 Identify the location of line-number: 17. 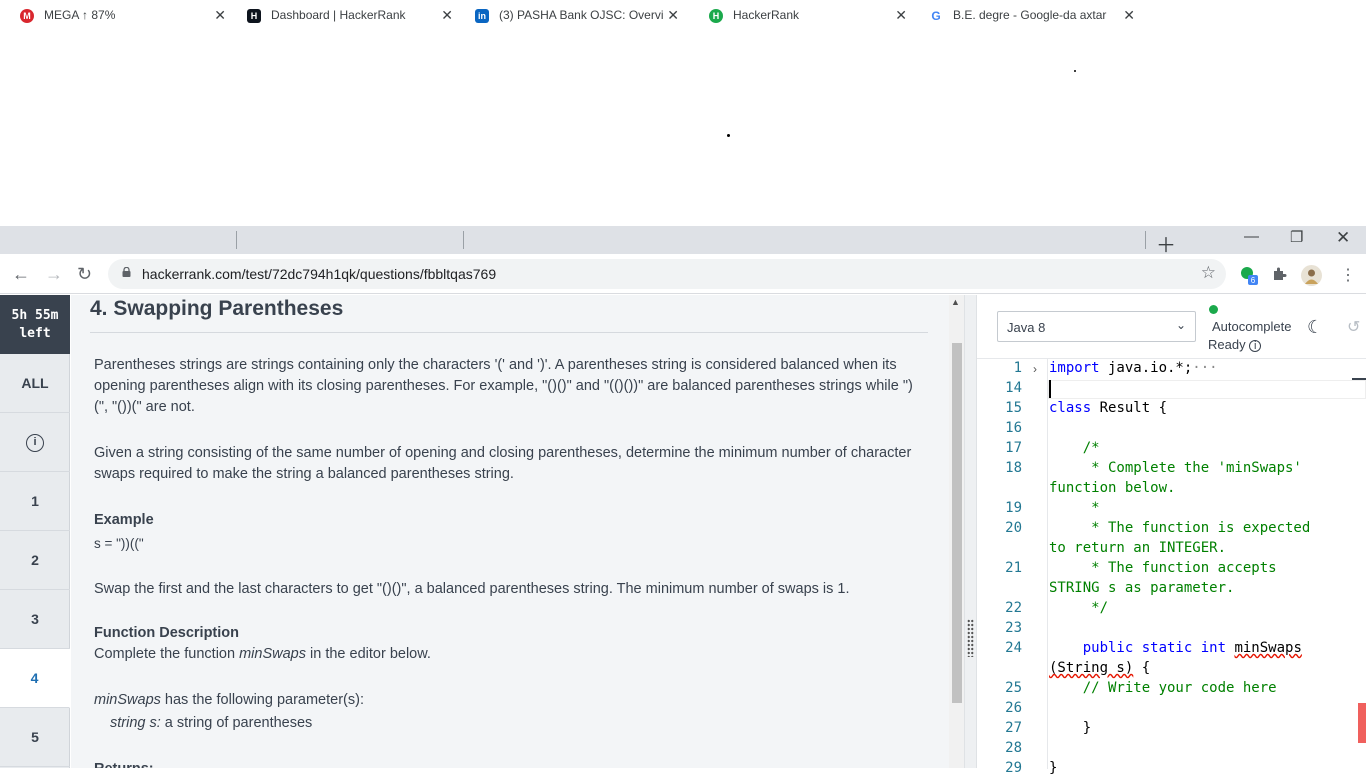
(1013, 448).